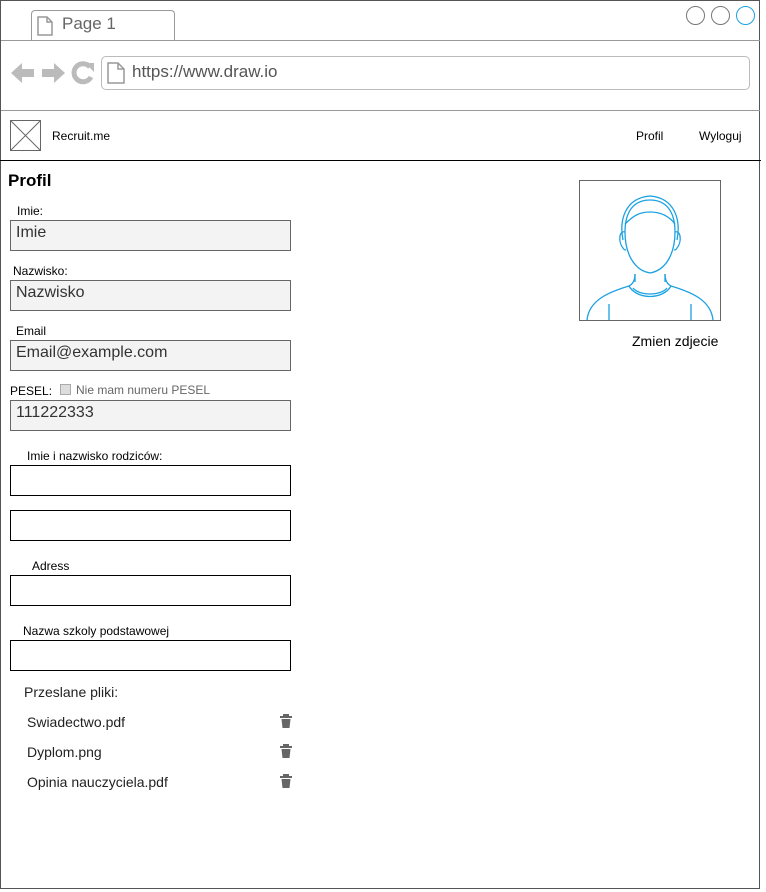 The width and height of the screenshot is (766, 892). What do you see at coordinates (95, 456) in the screenshot?
I see `parents-label: Imie i nazwisko rodziców:` at bounding box center [95, 456].